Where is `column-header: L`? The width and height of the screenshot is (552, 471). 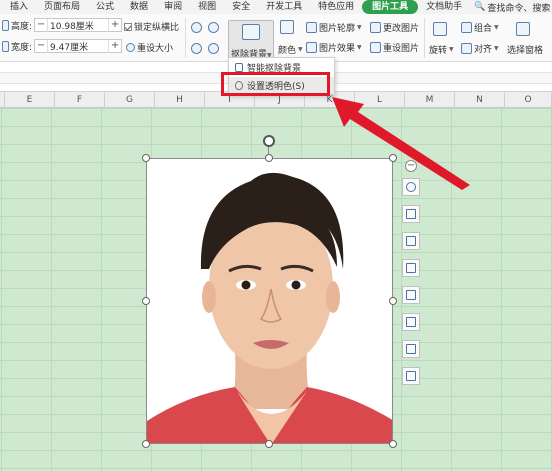
column-header: L is located at coordinates (380, 100).